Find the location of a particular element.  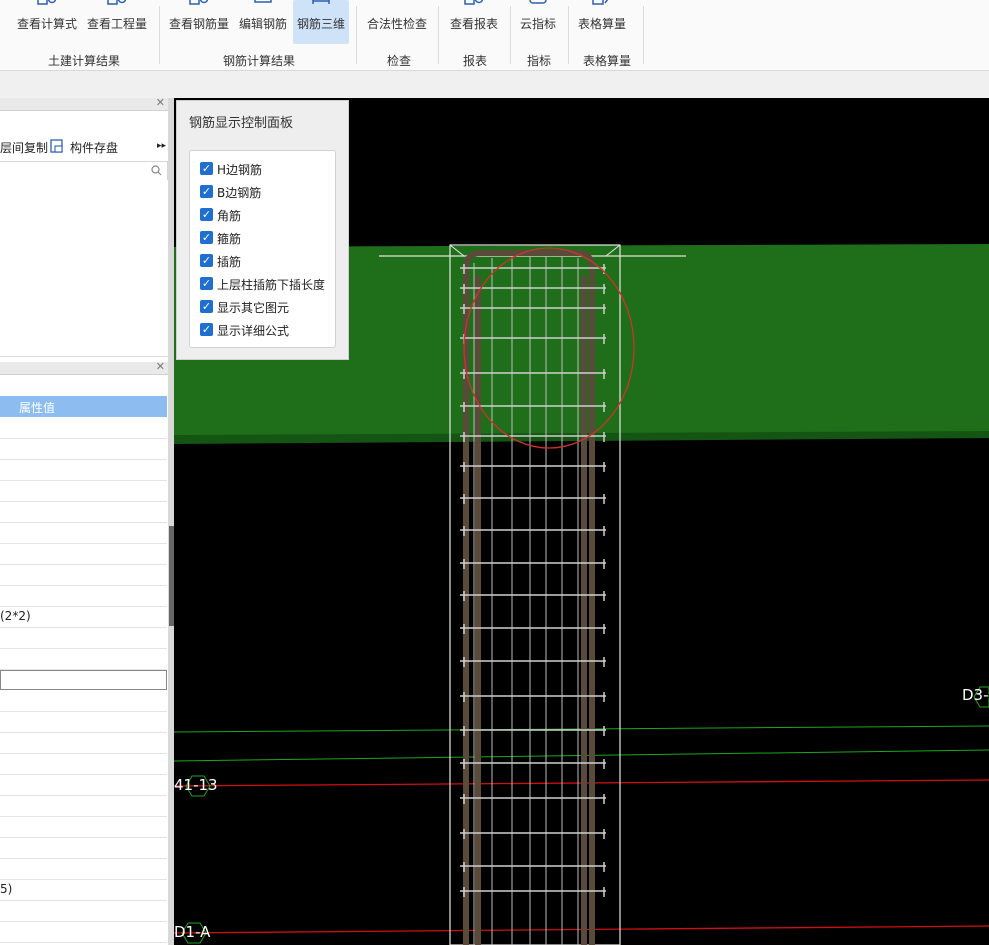

control-panel-title: 钢筋显示控制面板 is located at coordinates (241, 123).